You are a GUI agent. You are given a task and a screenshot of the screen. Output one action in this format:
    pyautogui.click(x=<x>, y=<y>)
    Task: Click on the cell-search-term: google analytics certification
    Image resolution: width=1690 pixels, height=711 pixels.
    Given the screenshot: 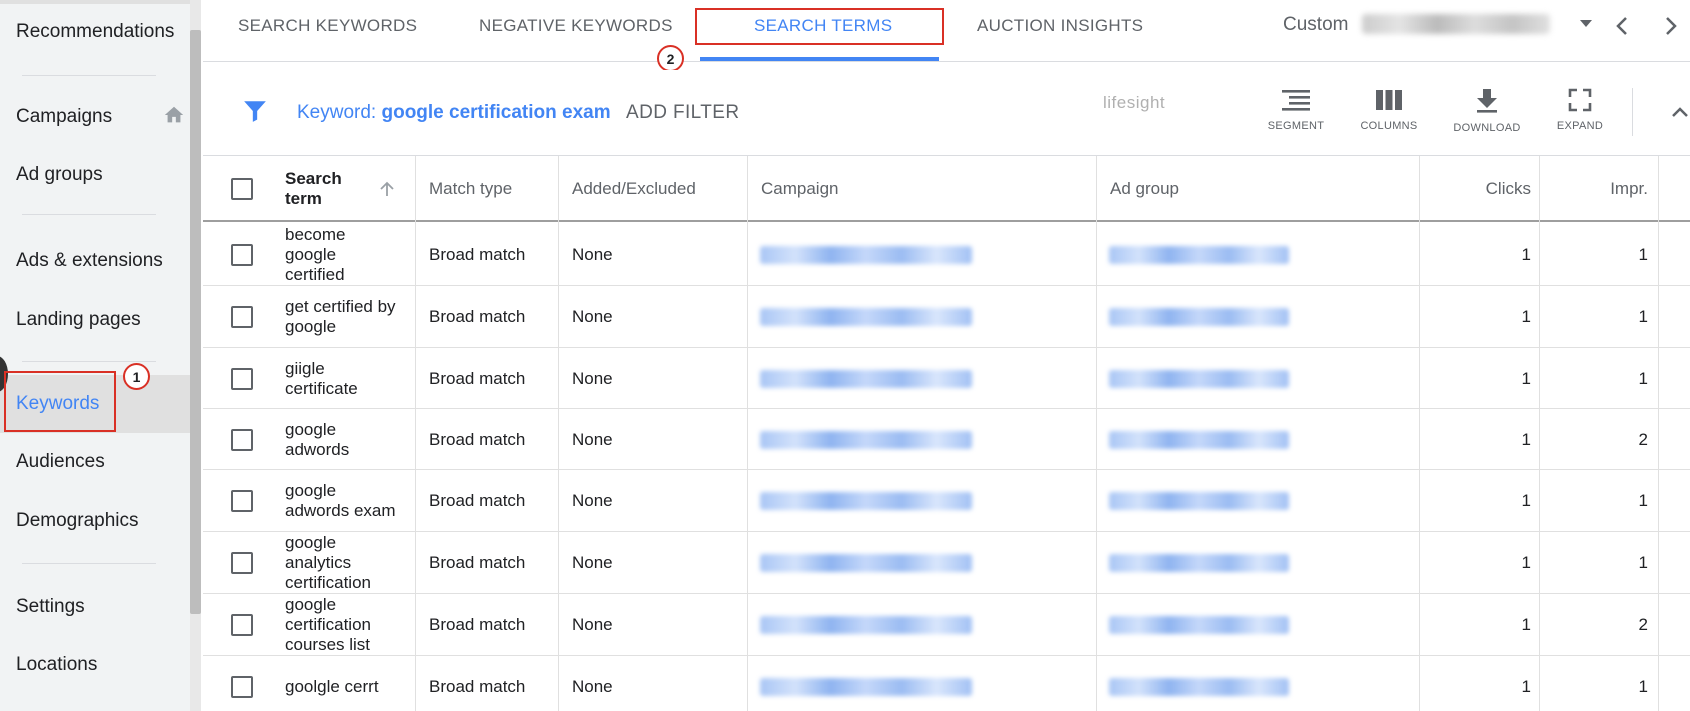 What is the action you would take?
    pyautogui.click(x=328, y=563)
    